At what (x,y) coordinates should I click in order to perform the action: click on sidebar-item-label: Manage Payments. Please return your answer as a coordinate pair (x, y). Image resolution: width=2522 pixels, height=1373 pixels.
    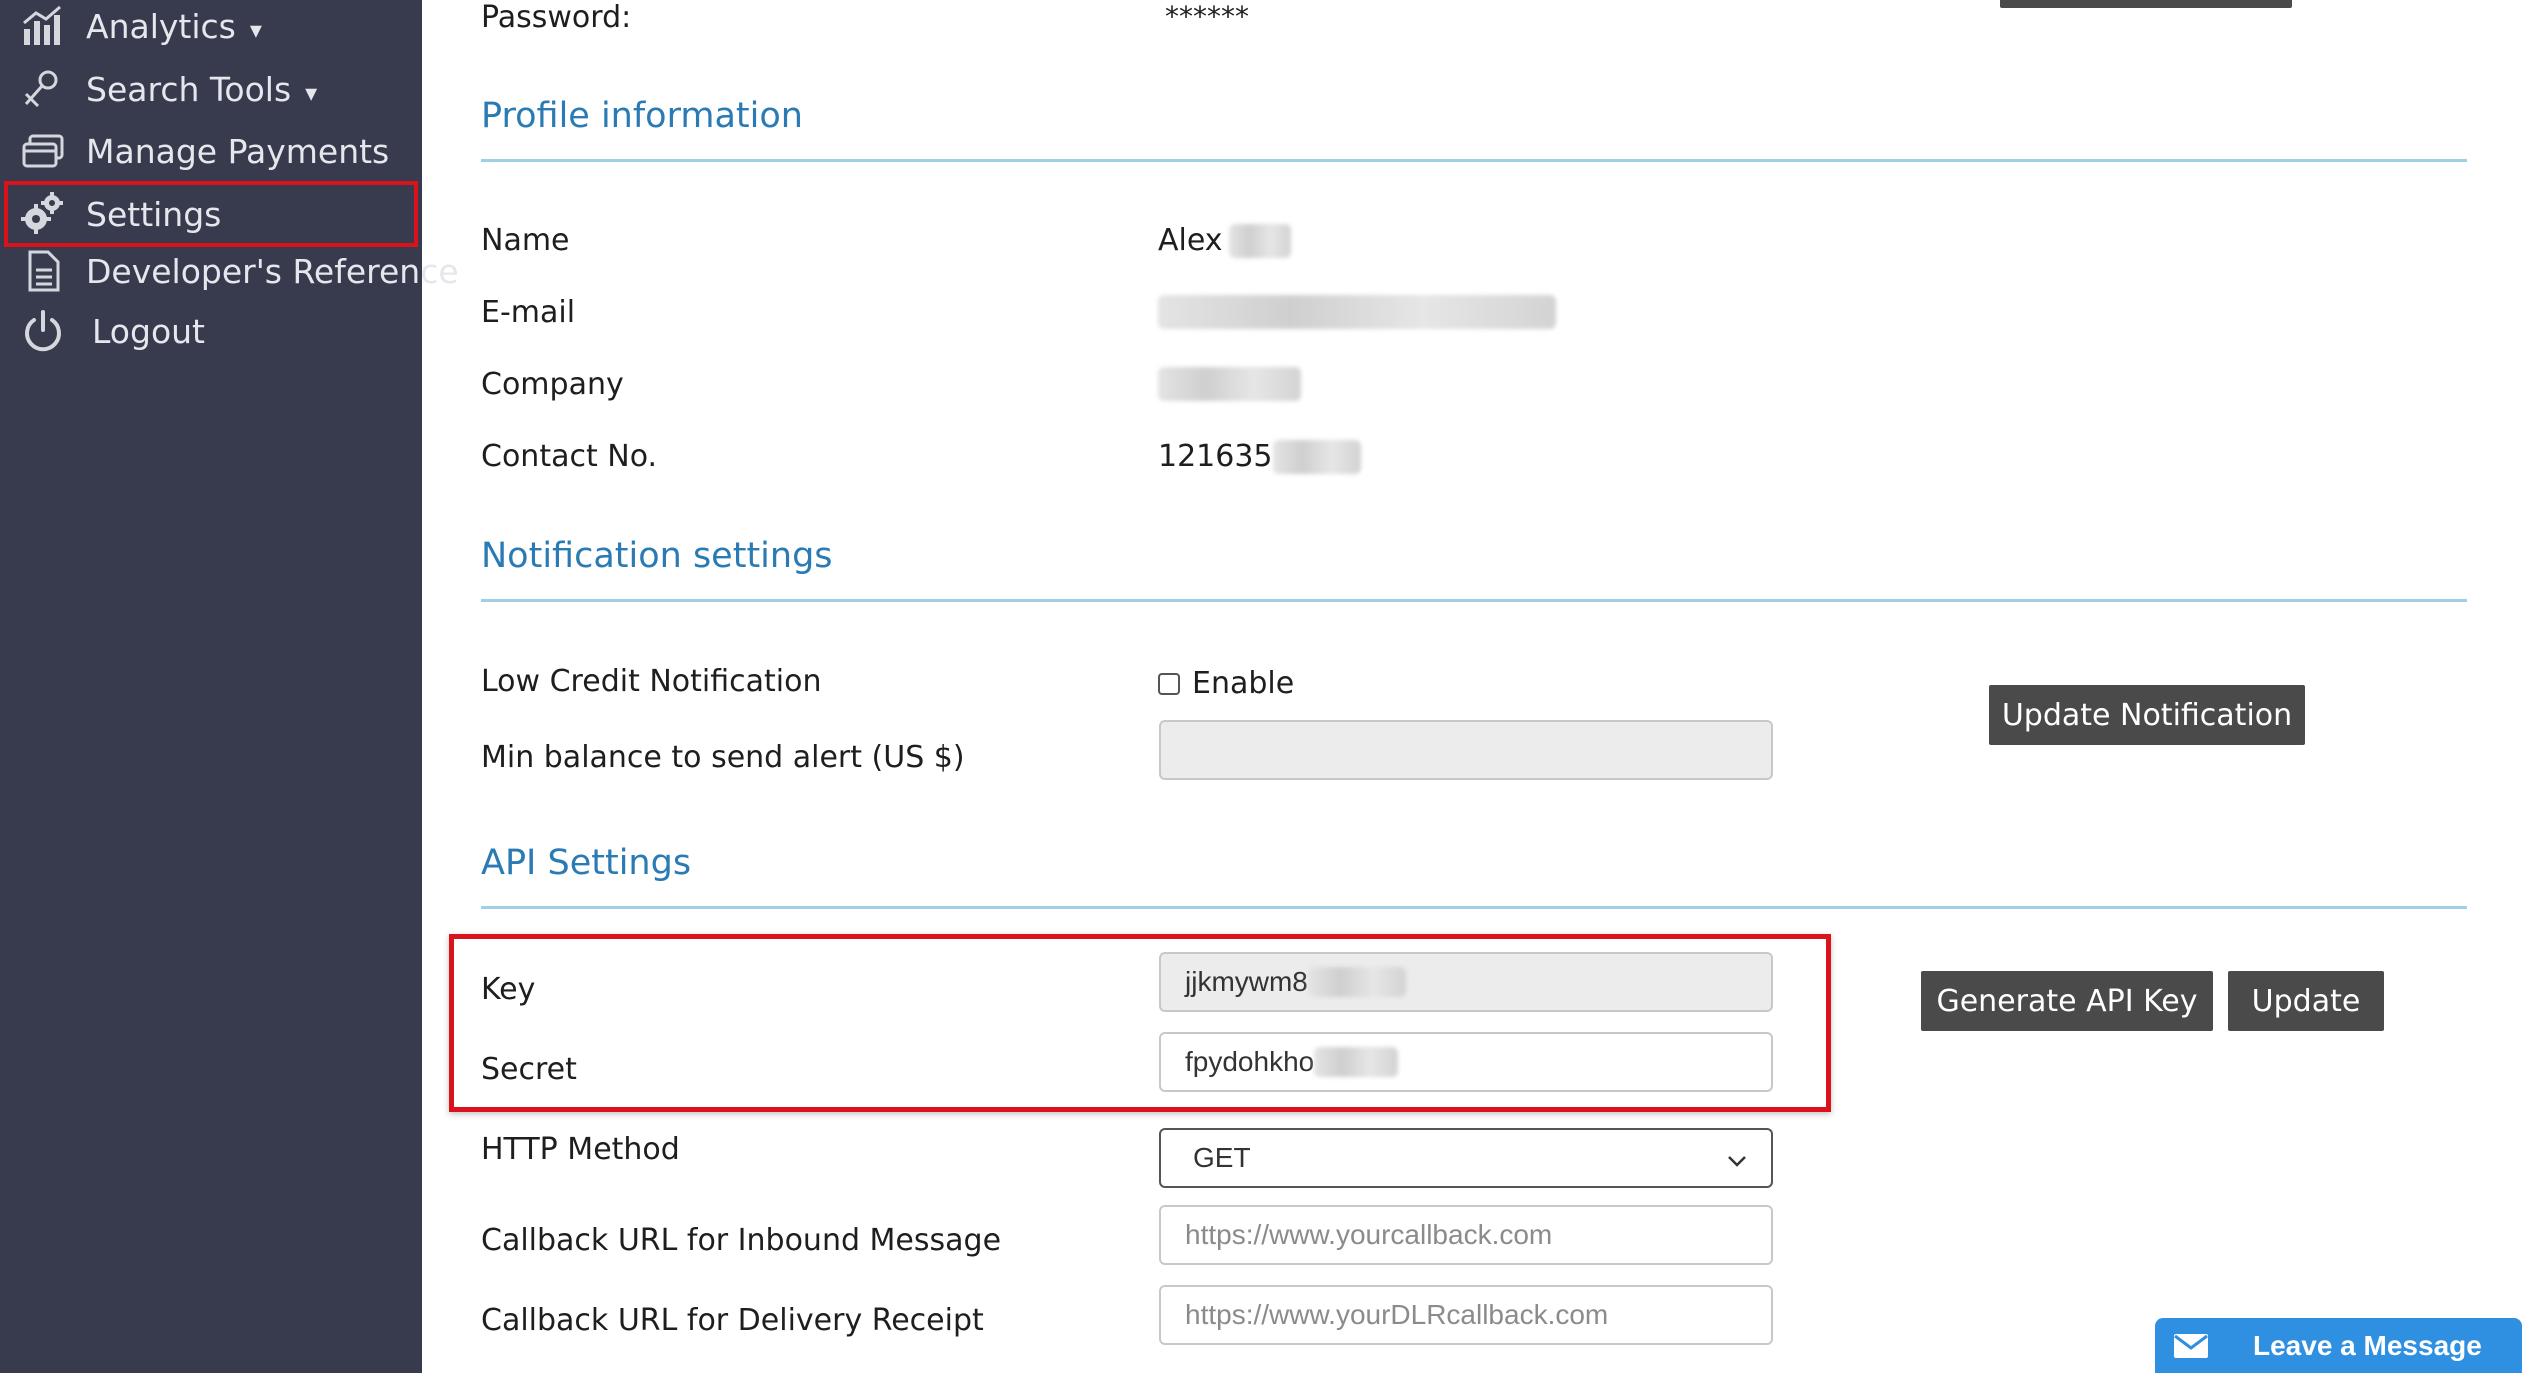
    Looking at the image, I should click on (238, 151).